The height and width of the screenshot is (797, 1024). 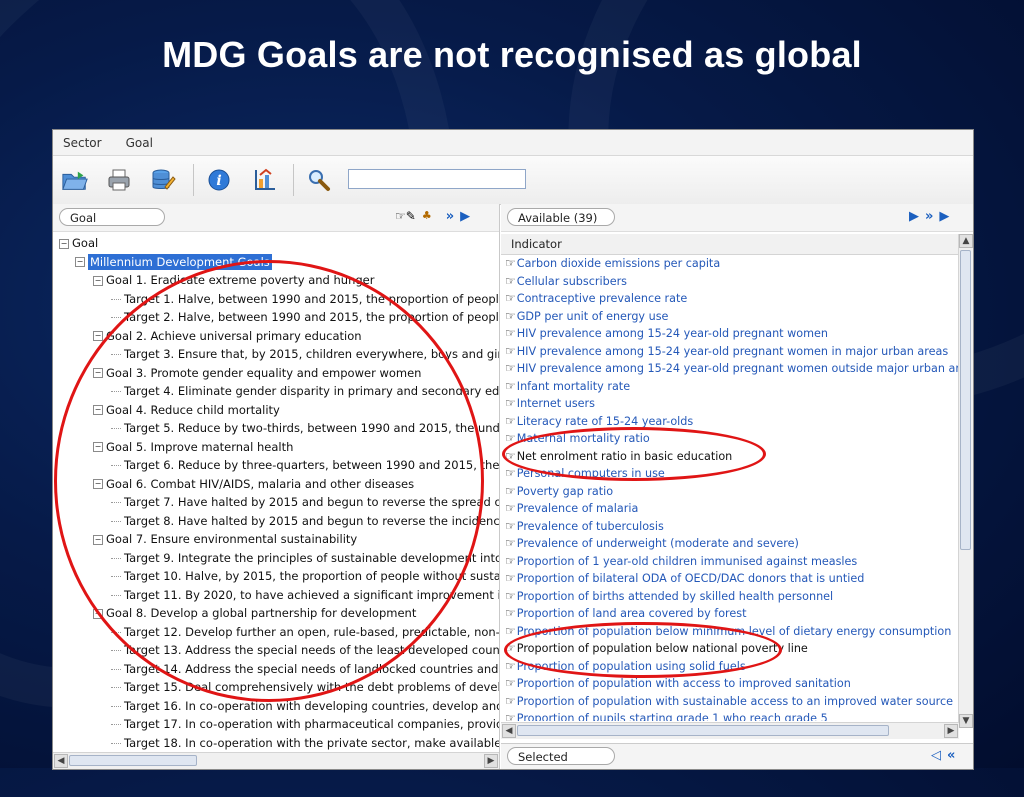 What do you see at coordinates (405, 217) in the screenshot?
I see `hand-edit-icon: ☞✎` at bounding box center [405, 217].